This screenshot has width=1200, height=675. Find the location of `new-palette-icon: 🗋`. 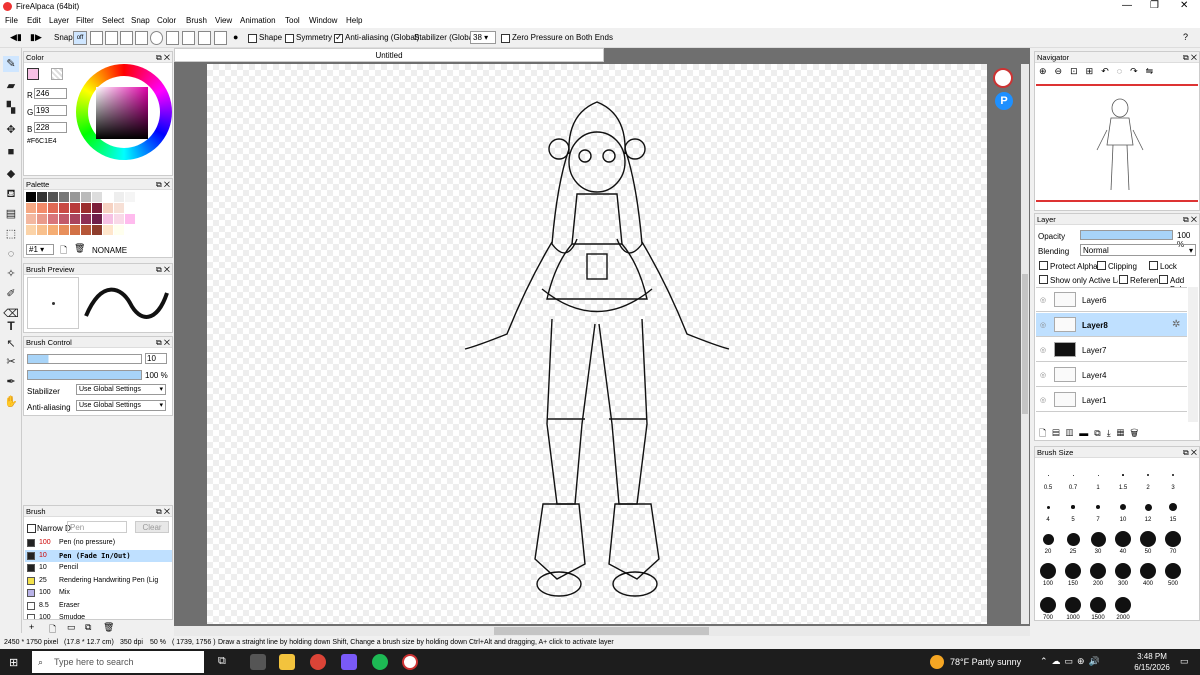

new-palette-icon: 🗋 is located at coordinates (63, 251).